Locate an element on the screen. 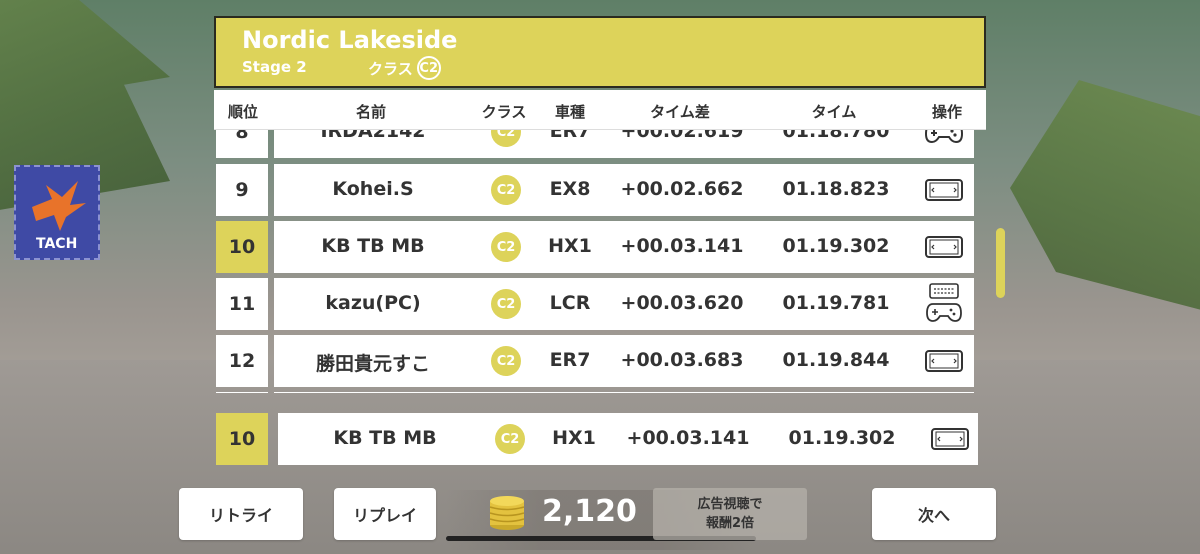 The height and width of the screenshot is (554, 1200). col-name: 名前 is located at coordinates (371, 112).